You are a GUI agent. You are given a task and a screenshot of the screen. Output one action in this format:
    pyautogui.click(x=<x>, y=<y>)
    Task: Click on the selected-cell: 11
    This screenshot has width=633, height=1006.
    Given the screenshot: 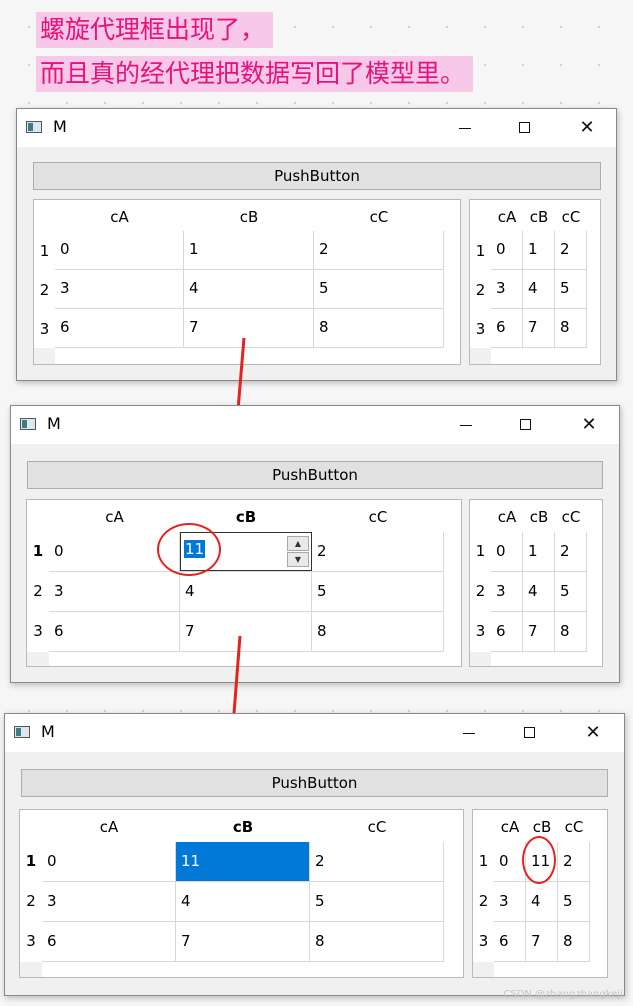 What is the action you would take?
    pyautogui.click(x=243, y=862)
    